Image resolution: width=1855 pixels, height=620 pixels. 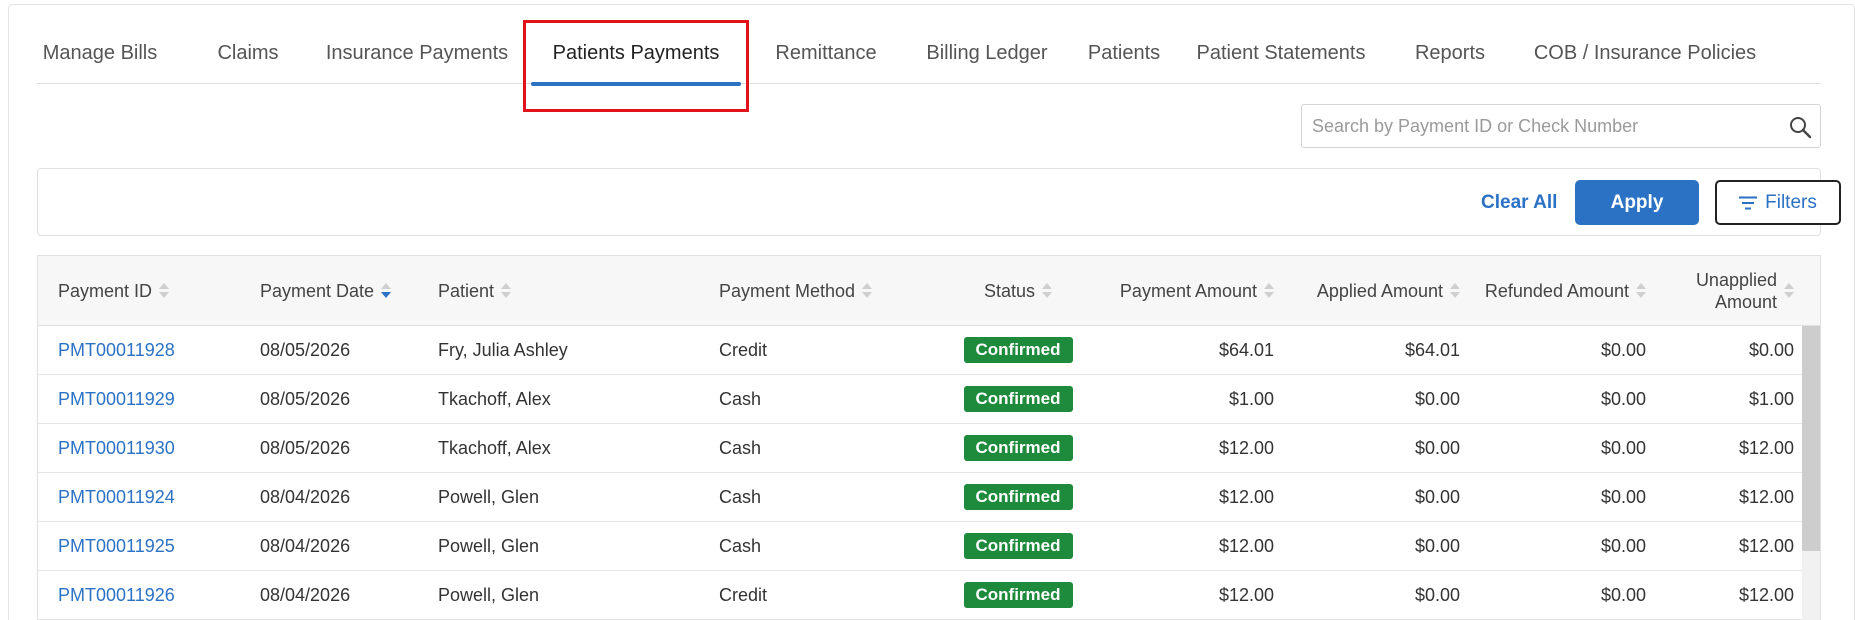 I want to click on column-label: Applied Amount, so click(x=1379, y=290).